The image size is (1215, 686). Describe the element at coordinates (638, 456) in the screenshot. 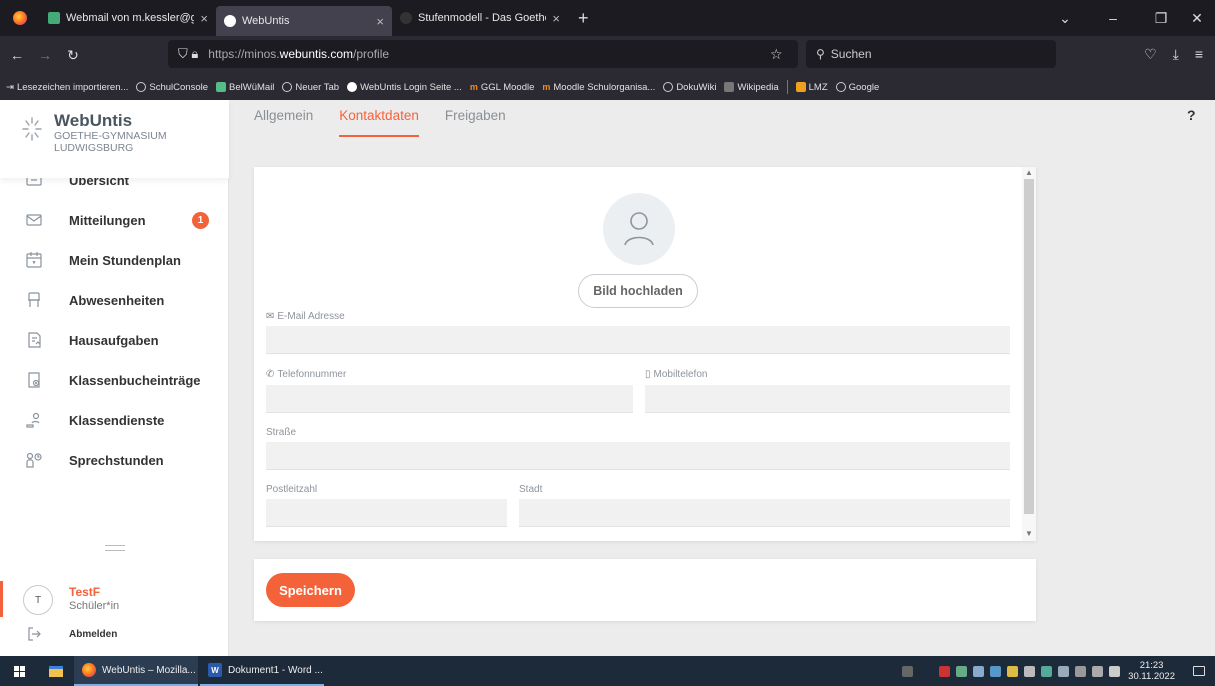

I see `street-field` at that location.